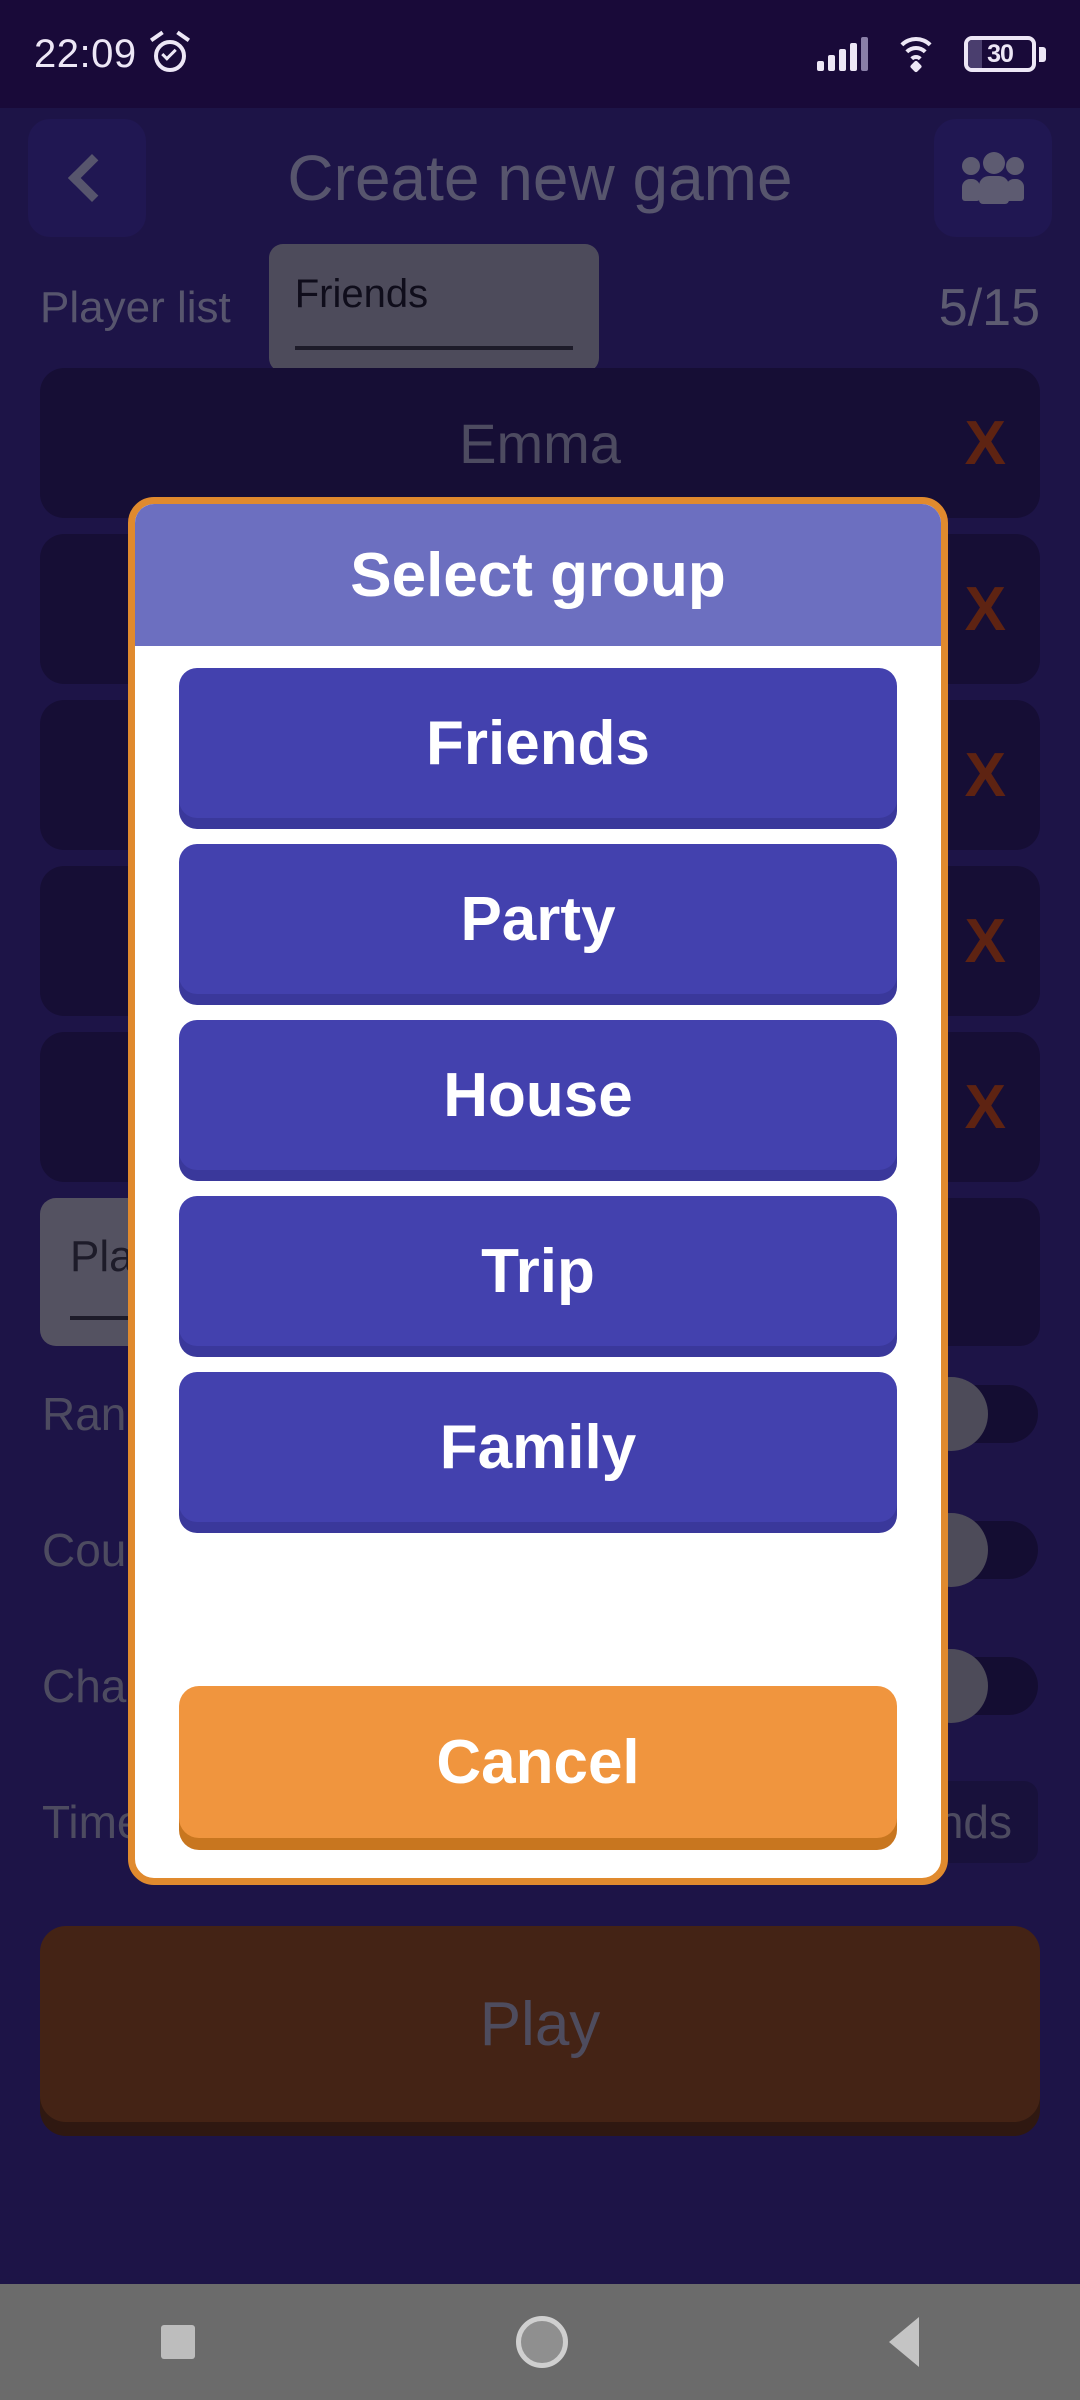 The width and height of the screenshot is (1080, 2400). I want to click on wifi-icon, so click(916, 55).